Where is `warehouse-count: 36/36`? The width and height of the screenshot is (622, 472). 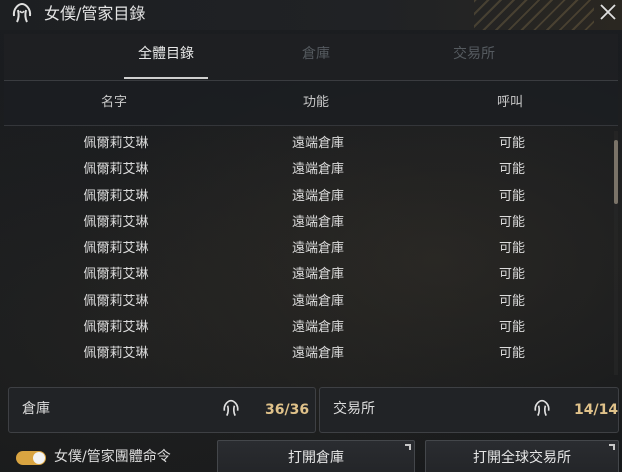
warehouse-count: 36/36 is located at coordinates (287, 410).